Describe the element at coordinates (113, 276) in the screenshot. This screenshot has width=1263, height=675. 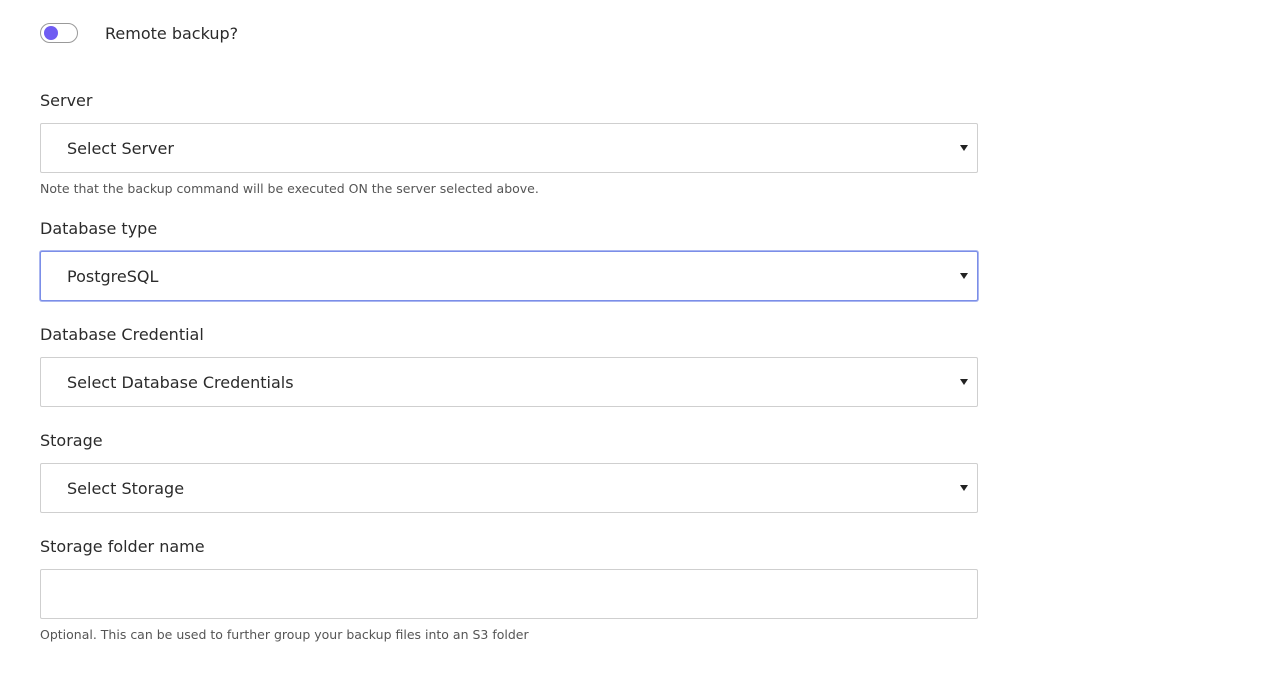
I see `database-type-select-value: PostgreSQL` at that location.